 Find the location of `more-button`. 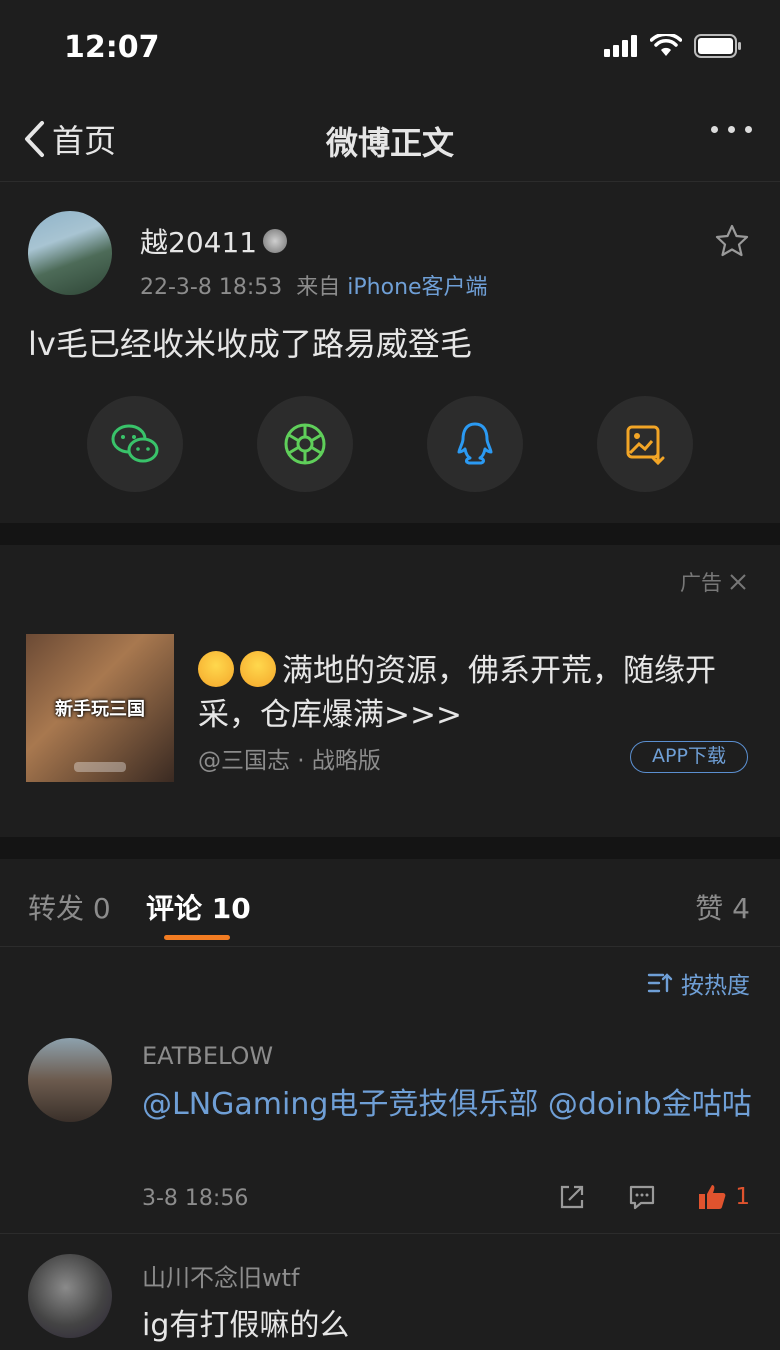

more-button is located at coordinates (731, 129).